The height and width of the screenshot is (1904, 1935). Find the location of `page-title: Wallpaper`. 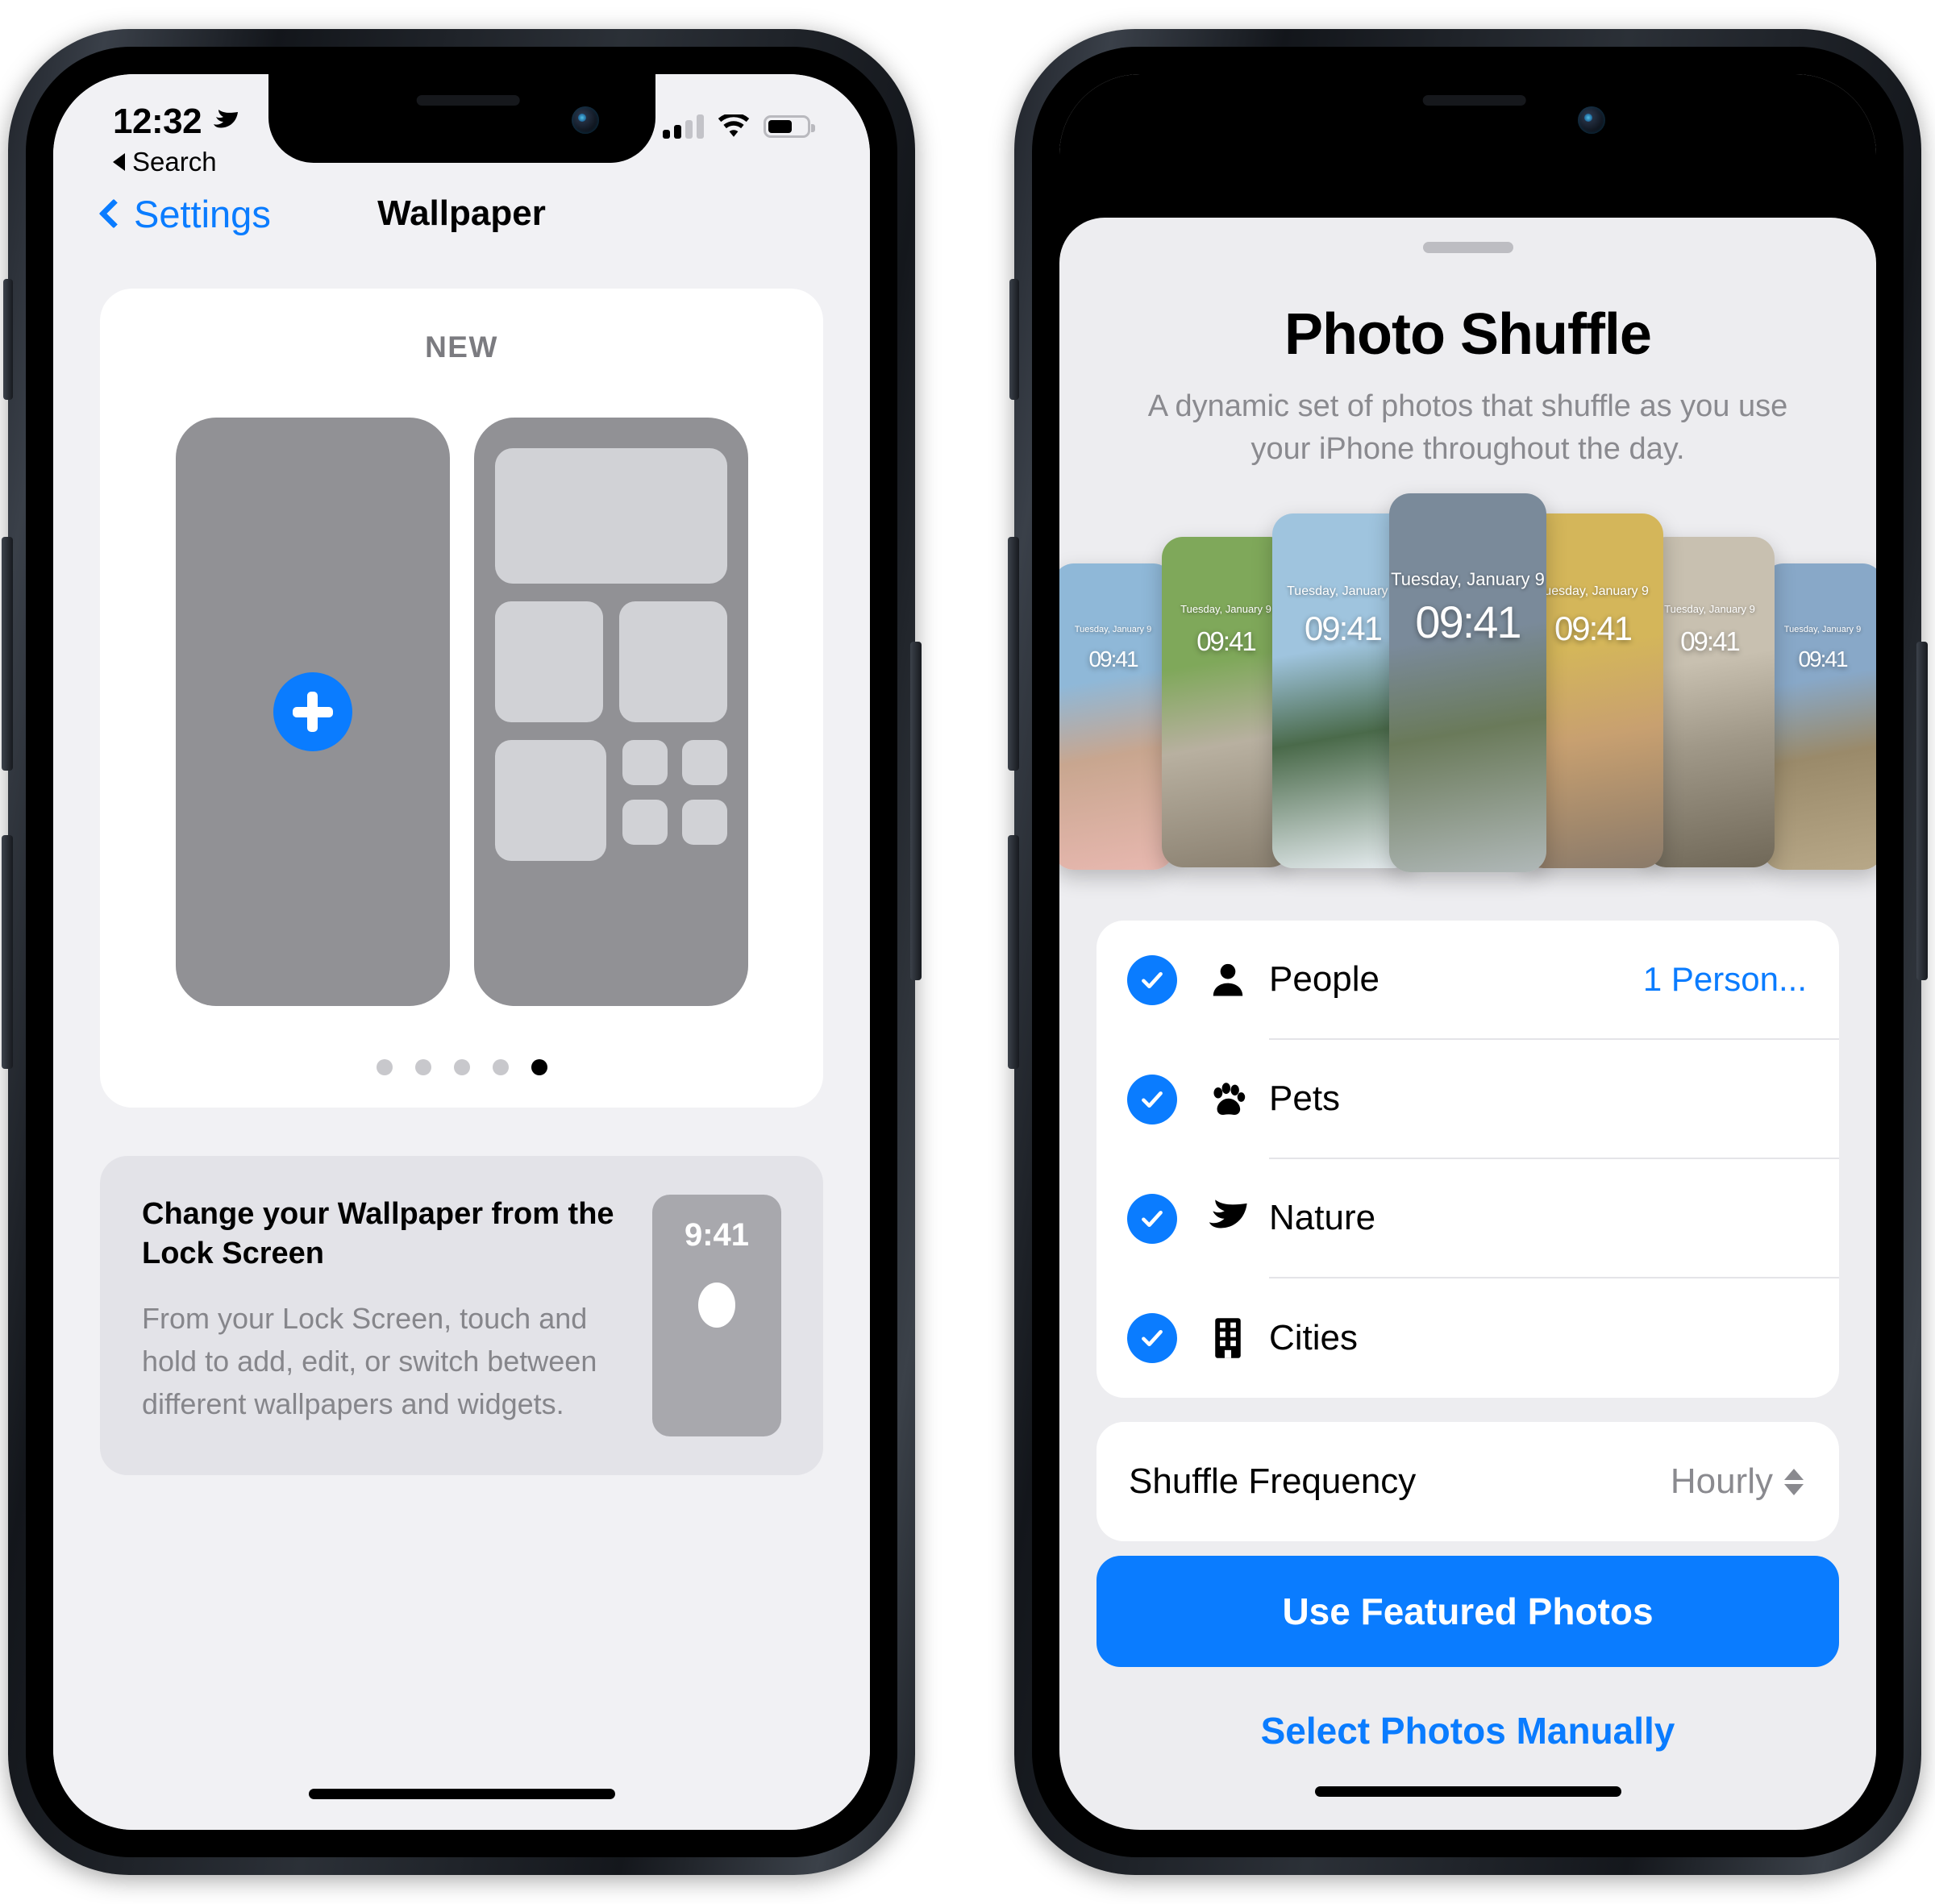

page-title: Wallpaper is located at coordinates (462, 213).